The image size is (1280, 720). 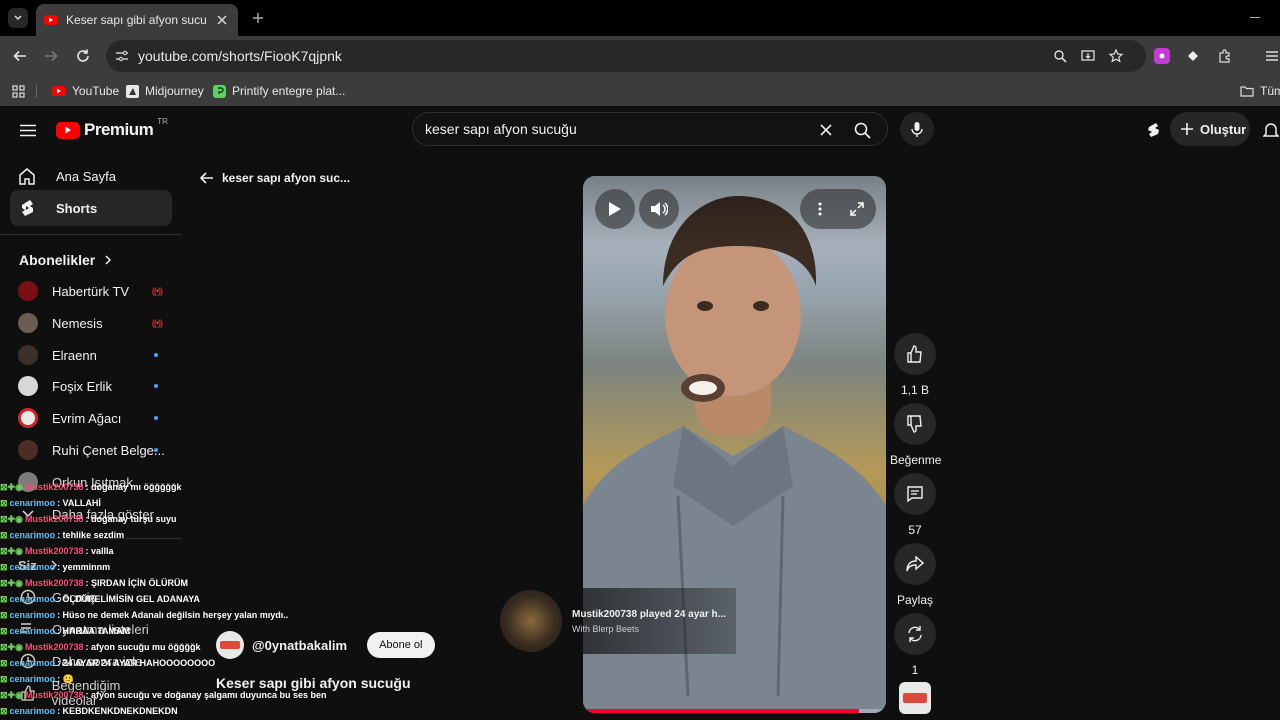 What do you see at coordinates (51, 56) in the screenshot?
I see `forward-arrow-icon` at bounding box center [51, 56].